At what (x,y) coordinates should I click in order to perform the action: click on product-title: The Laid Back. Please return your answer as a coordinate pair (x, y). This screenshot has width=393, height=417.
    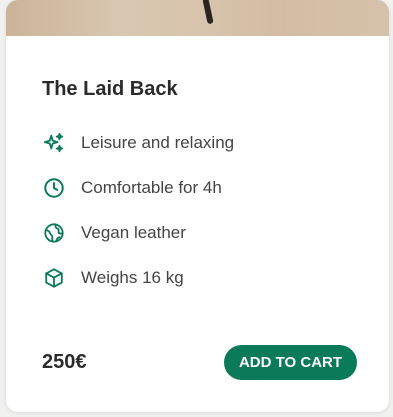
    Looking at the image, I should click on (110, 89).